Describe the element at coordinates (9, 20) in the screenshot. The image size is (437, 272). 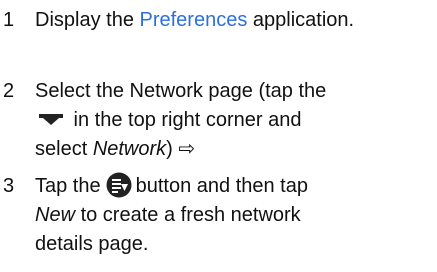
I see `step-number: 1` at that location.